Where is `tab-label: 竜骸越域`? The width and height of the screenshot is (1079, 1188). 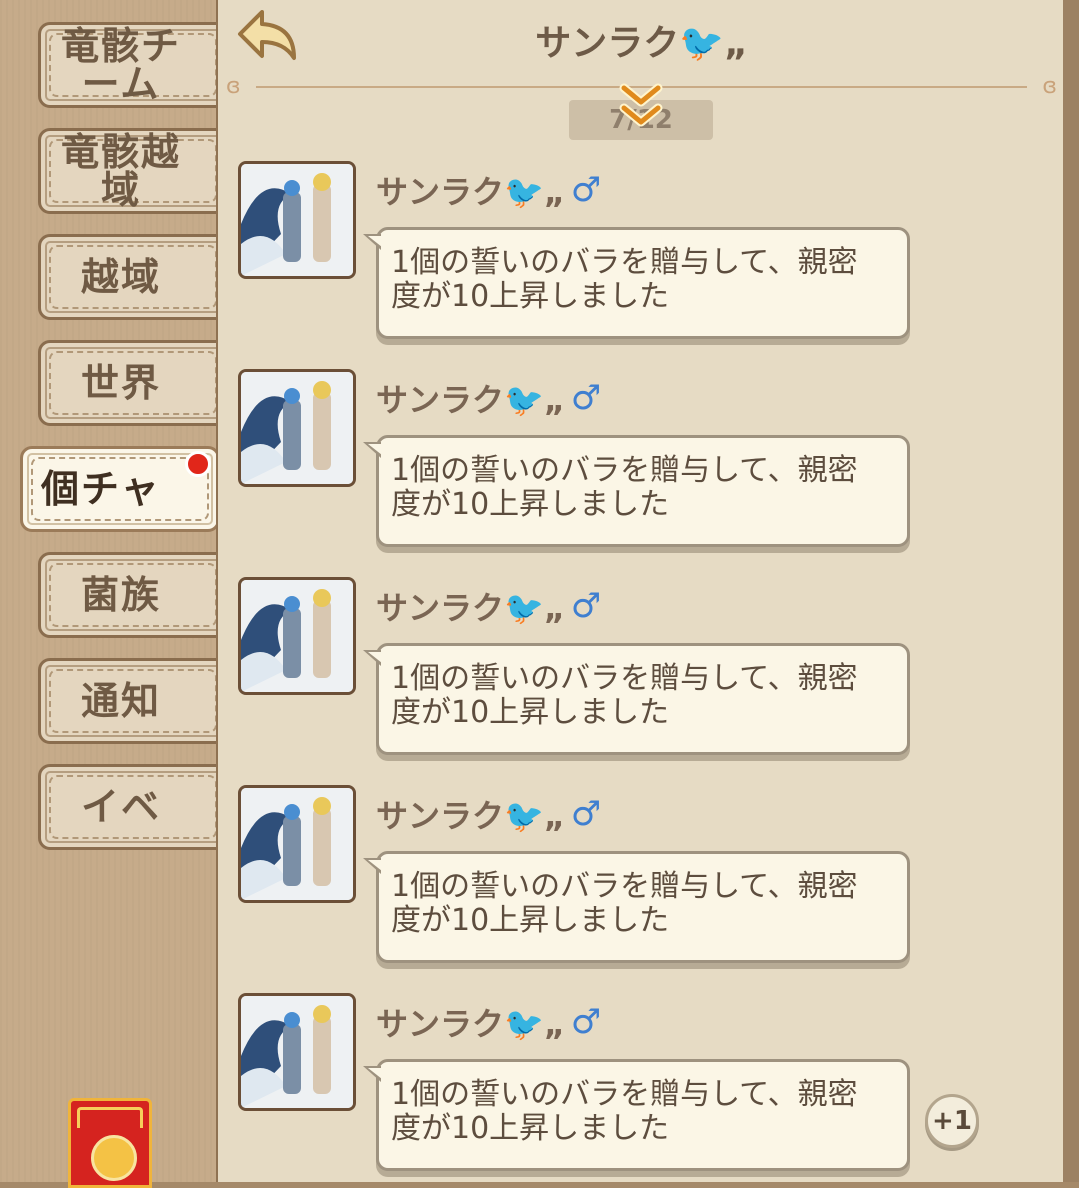 tab-label: 竜骸越域 is located at coordinates (121, 171).